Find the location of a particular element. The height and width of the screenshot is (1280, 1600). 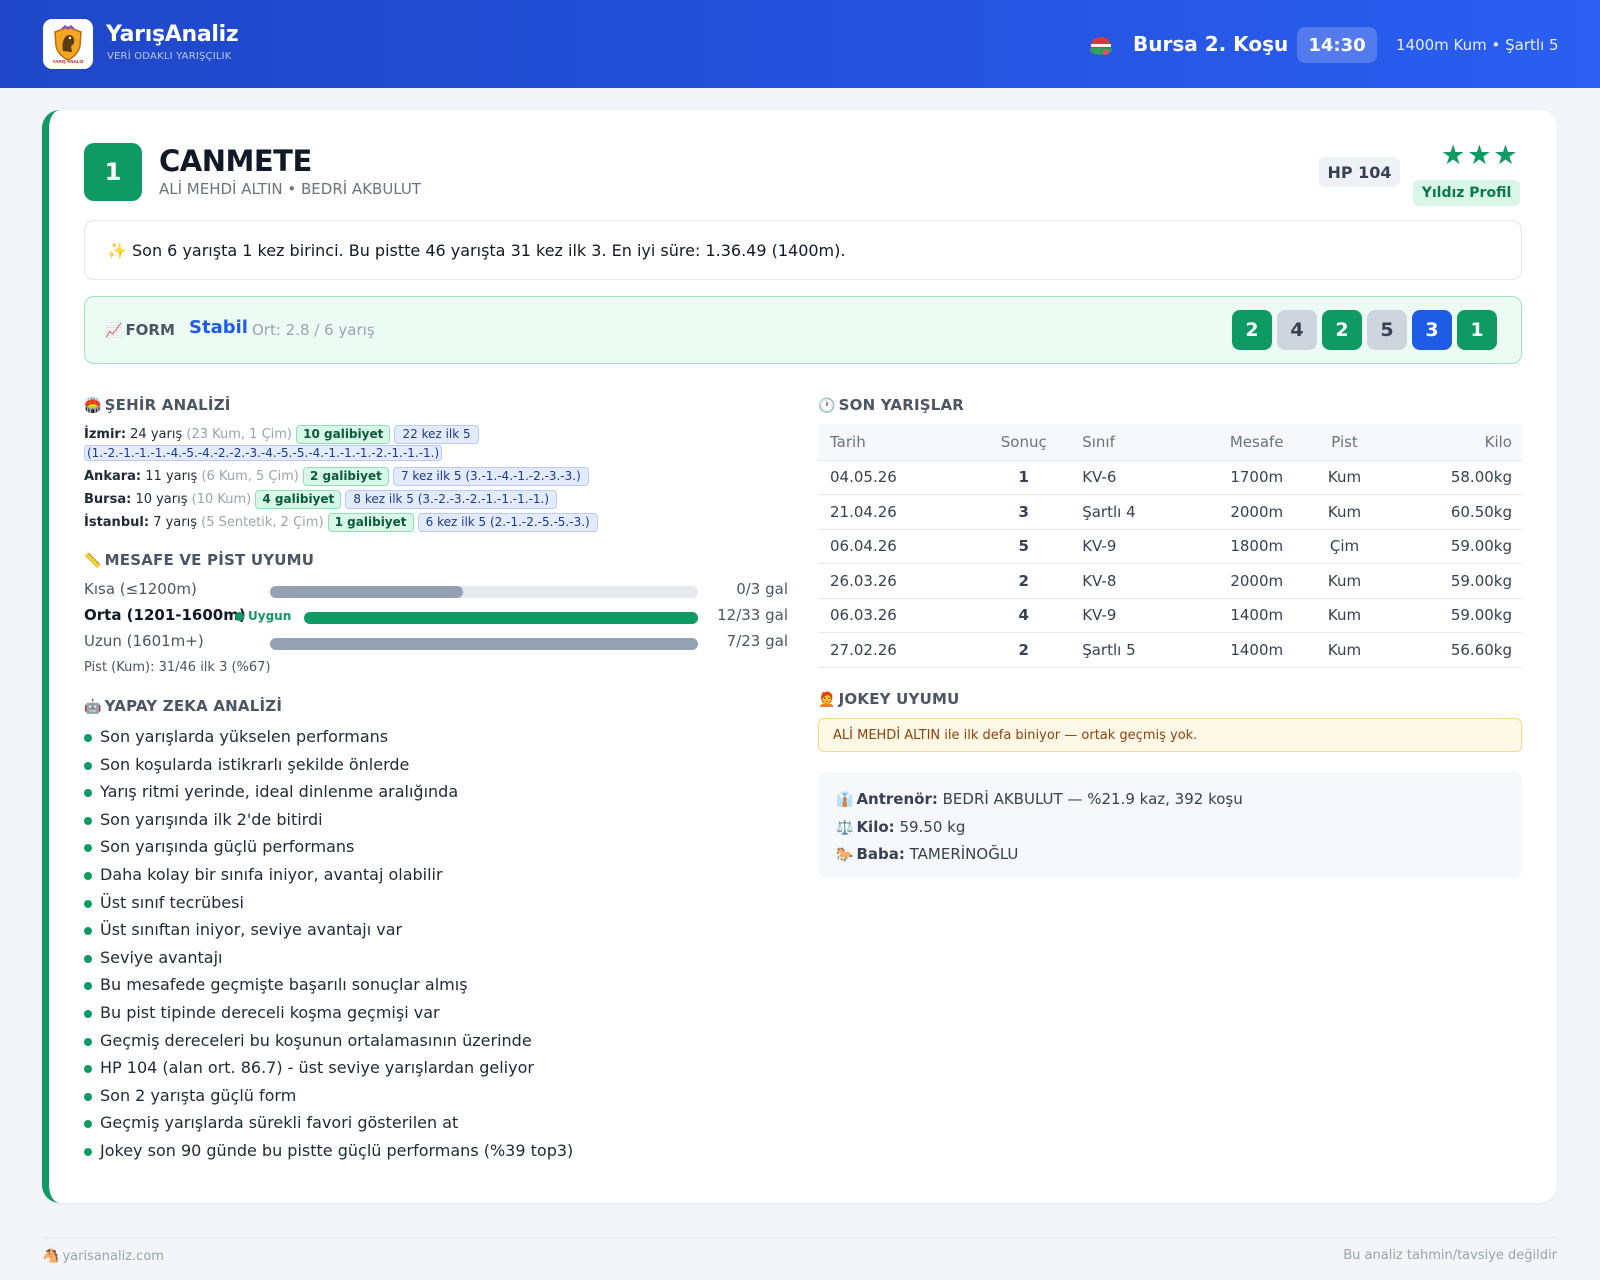

brand-logo: YARIŞ ANALİZ is located at coordinates (68, 44).